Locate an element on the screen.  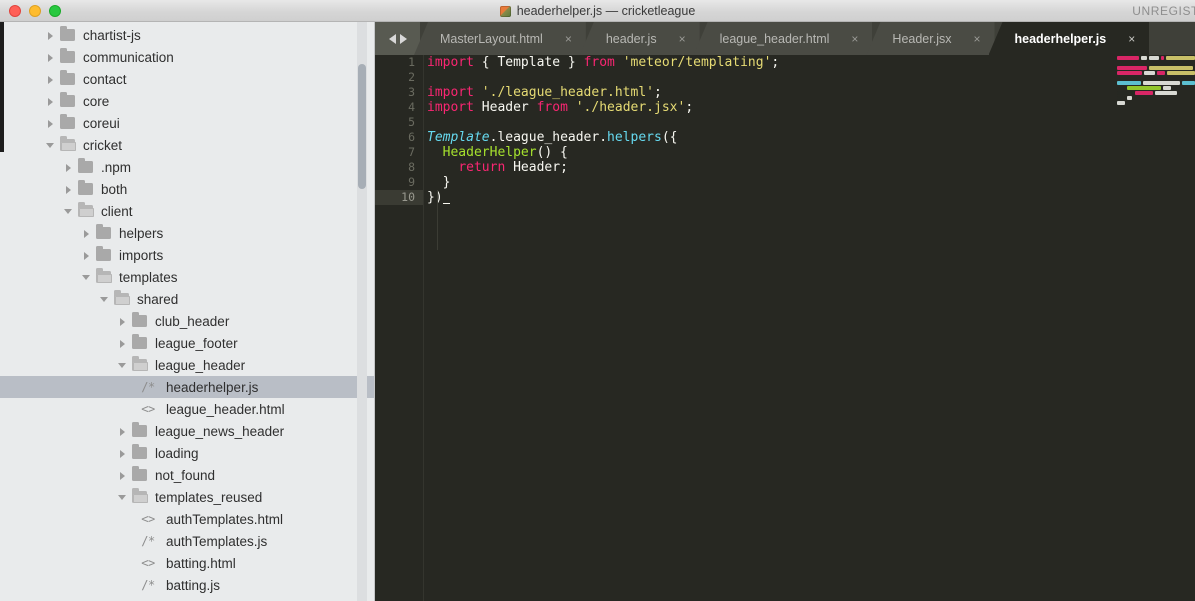
line-number: 8 is located at coordinates (411, 167).